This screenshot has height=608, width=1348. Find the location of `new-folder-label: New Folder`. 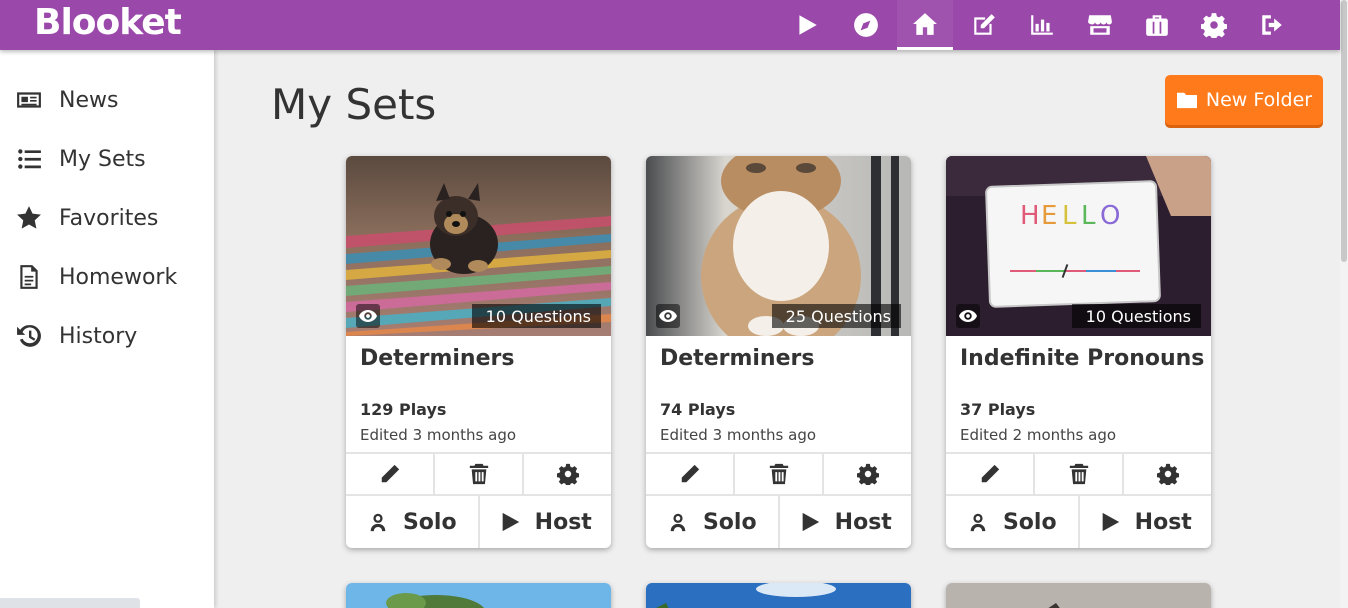

new-folder-label: New Folder is located at coordinates (1259, 100).